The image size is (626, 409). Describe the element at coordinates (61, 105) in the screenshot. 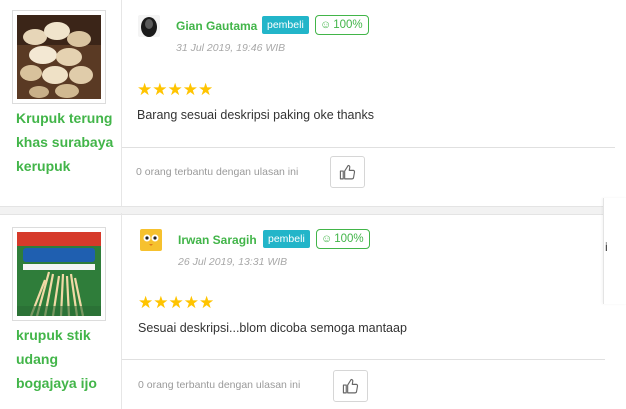

I see `product-column: Krupuk terung khas surabaya kerupuk` at that location.